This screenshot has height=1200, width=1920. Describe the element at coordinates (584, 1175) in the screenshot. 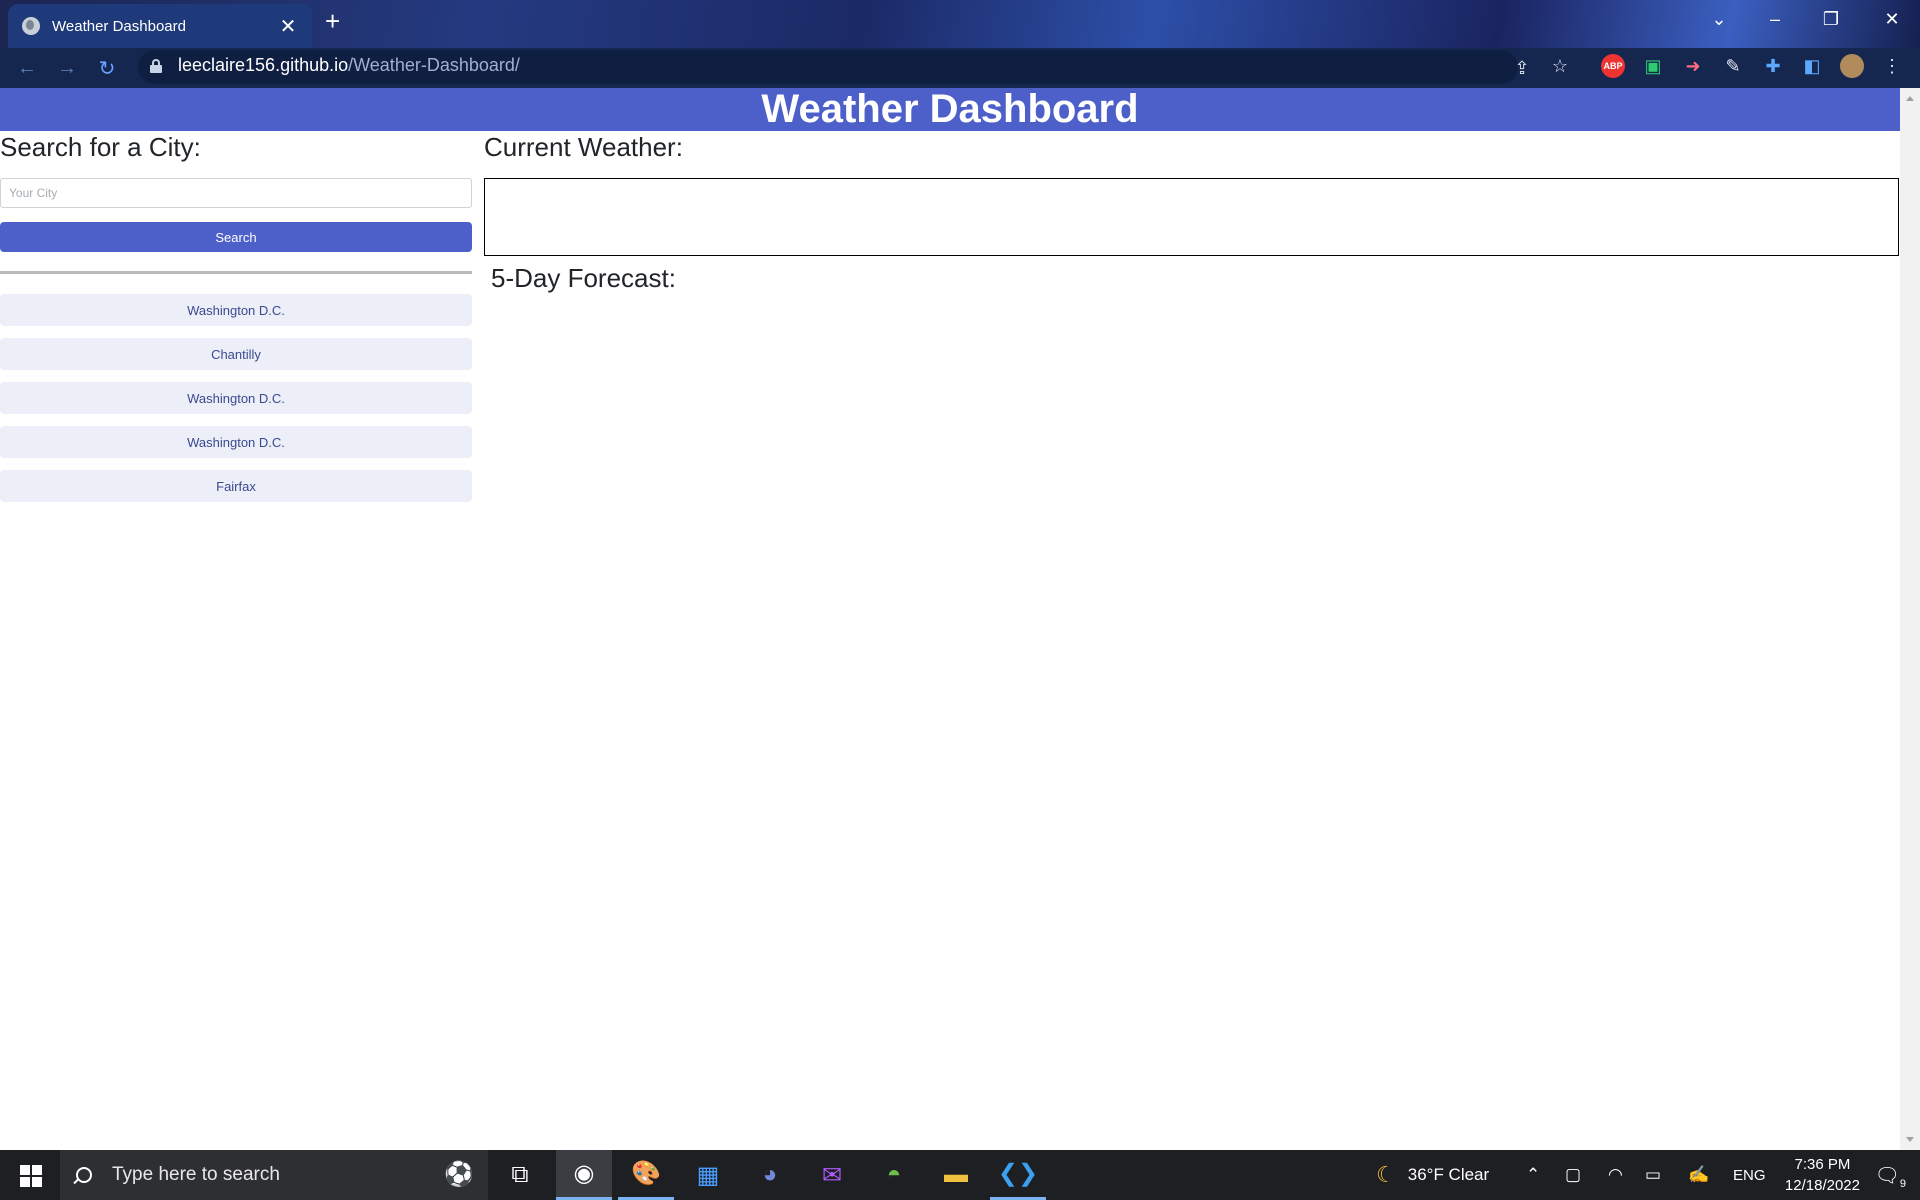

I see `chrome-icon: ◉` at that location.